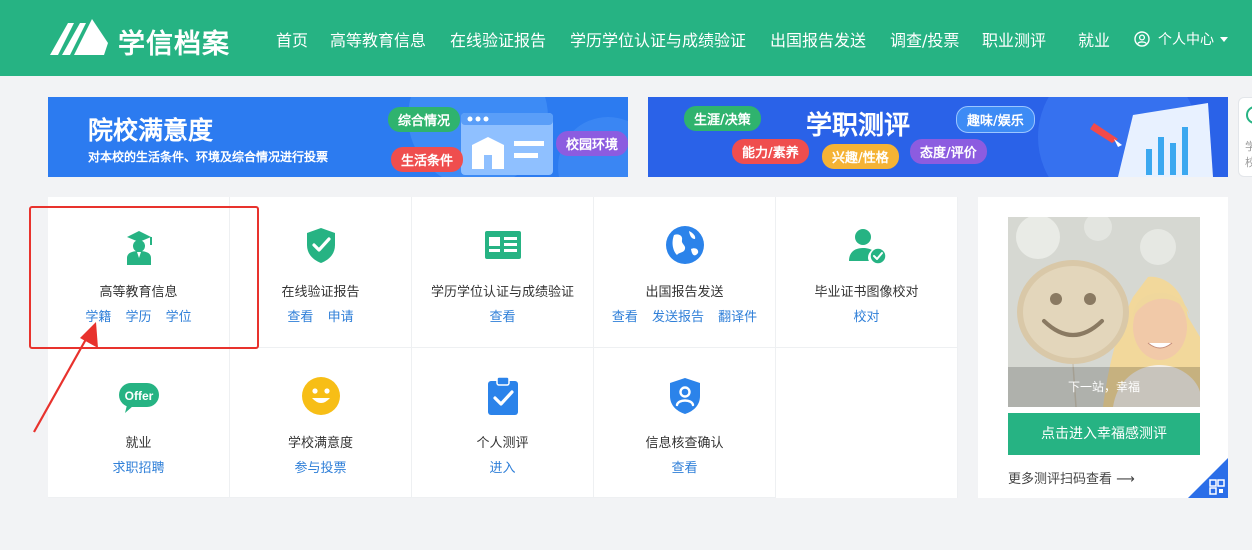 This screenshot has width=1252, height=550. Describe the element at coordinates (938, 137) in the screenshot. I see `banner-career-assessment: 学职测评 生涯/决策 能力/素养 兴趣/性格 态度/评价 趣味/娱乐` at that location.